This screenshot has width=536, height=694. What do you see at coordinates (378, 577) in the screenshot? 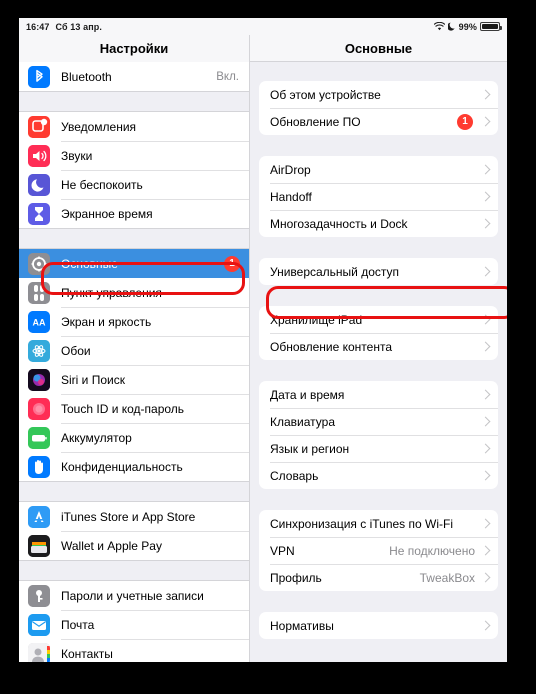
I see `detail-row-профиль: Профиль TweakBox` at bounding box center [378, 577].